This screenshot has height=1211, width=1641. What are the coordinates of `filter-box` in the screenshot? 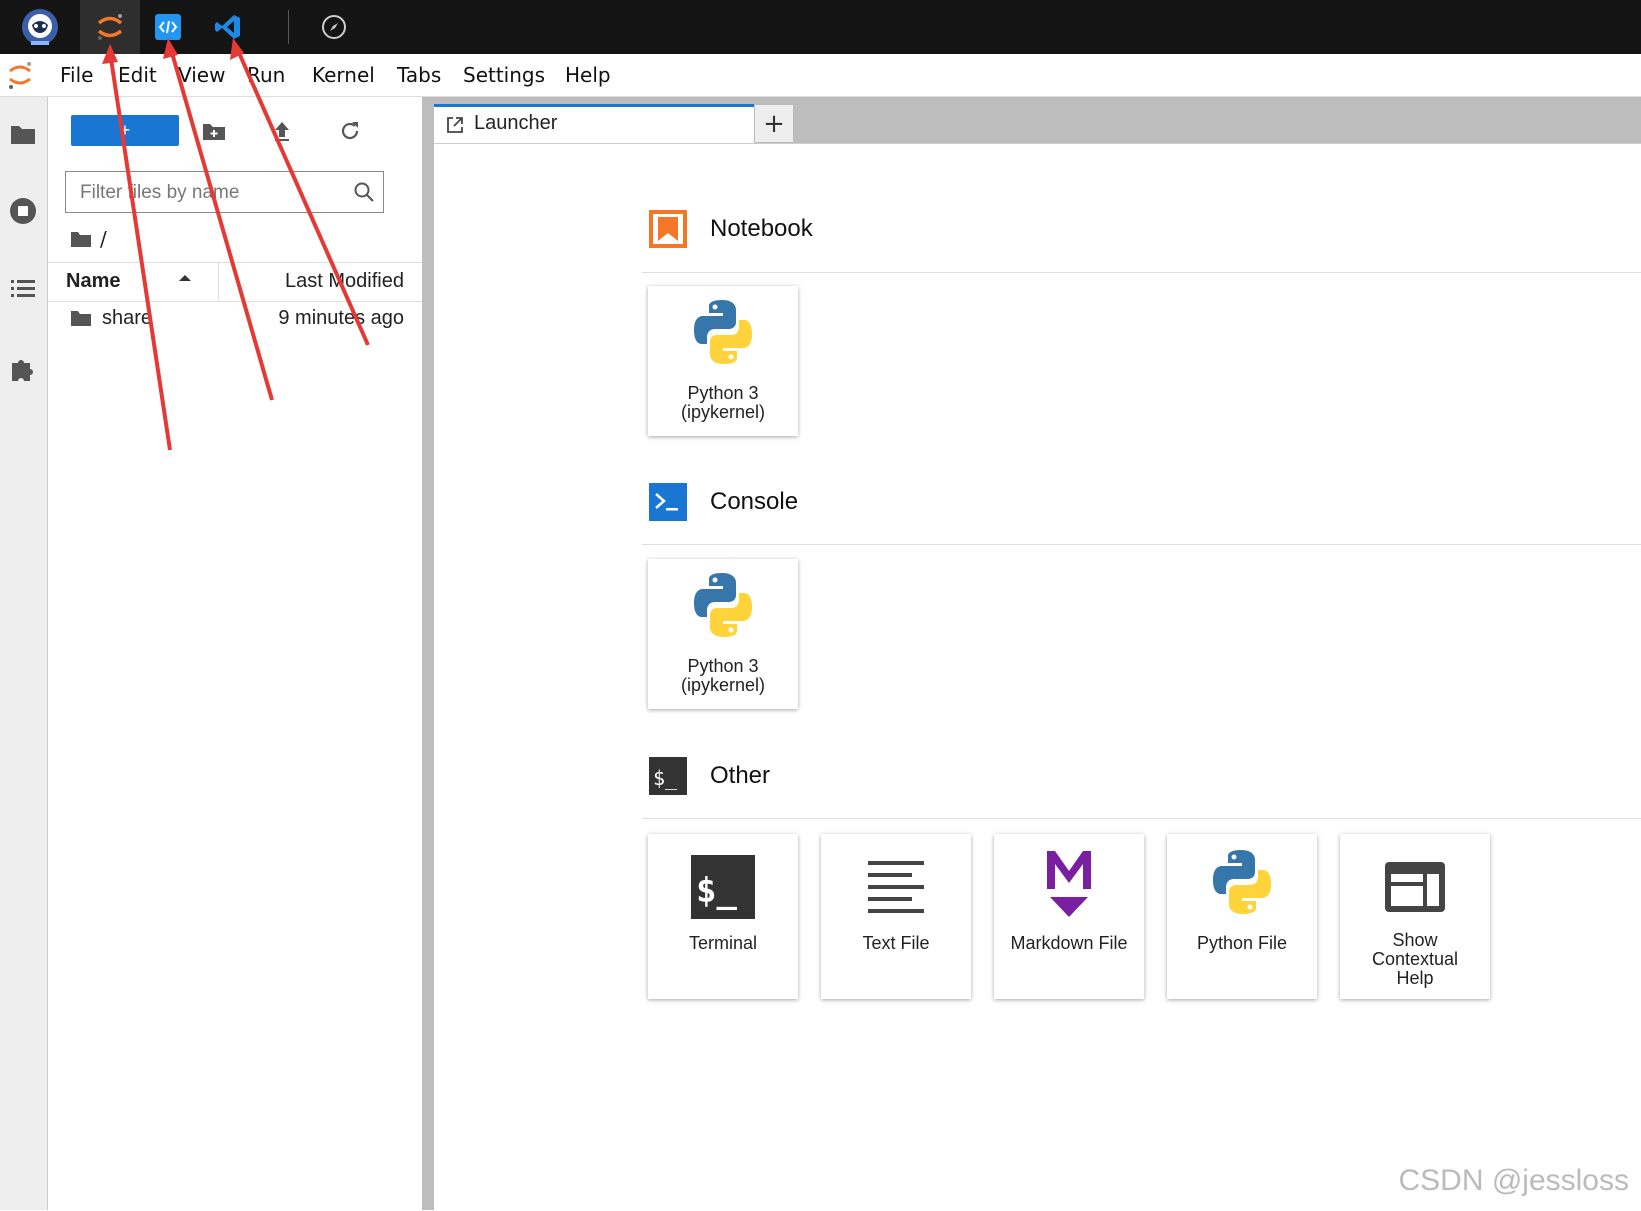 It's located at (224, 192).